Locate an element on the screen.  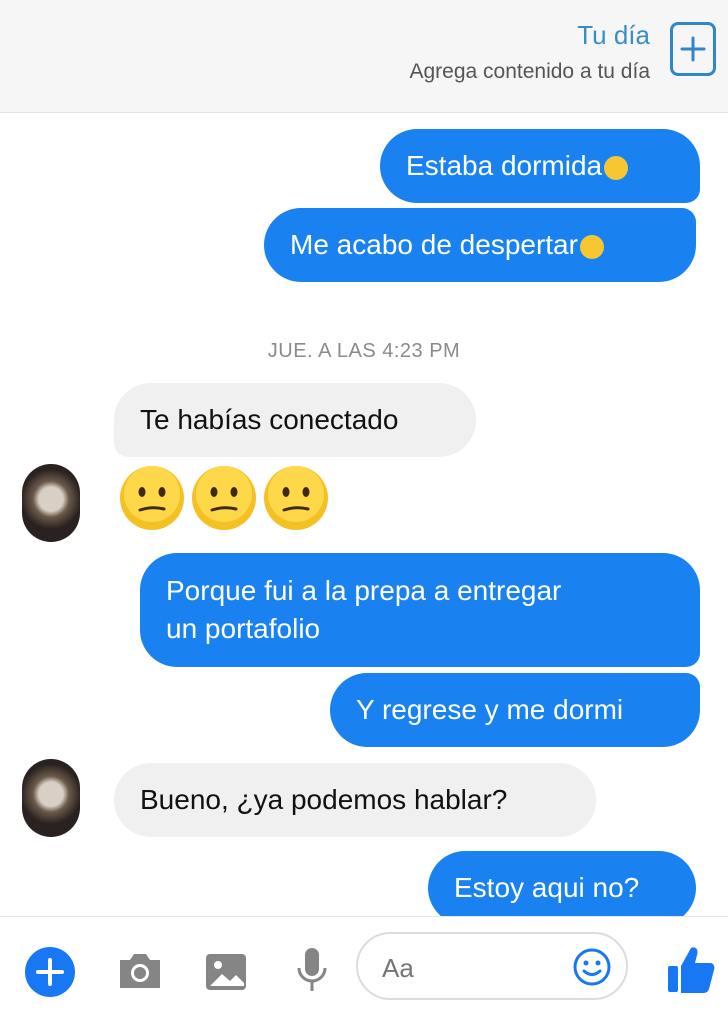
microphone-icon is located at coordinates (312, 972).